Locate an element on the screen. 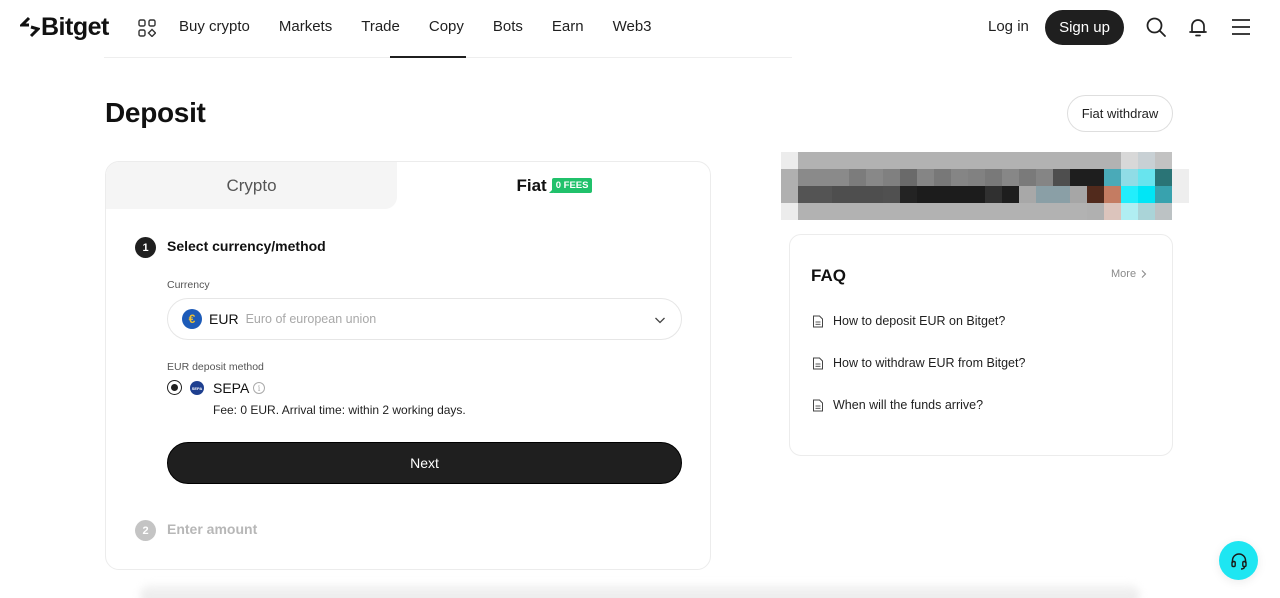 The image size is (1280, 598). search-icon is located at coordinates (1156, 27).